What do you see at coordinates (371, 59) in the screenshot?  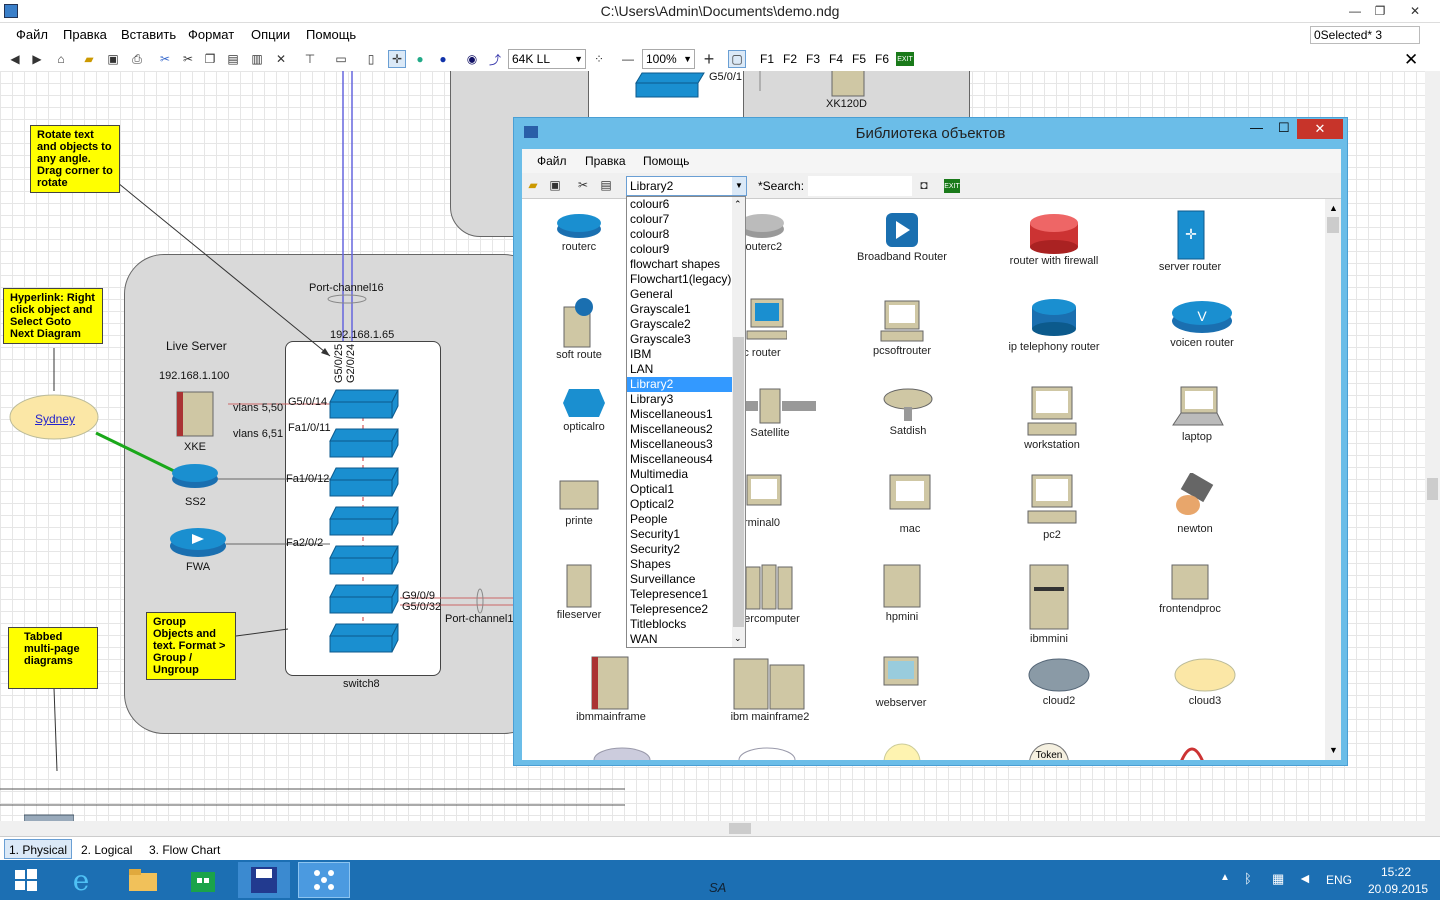 I see `arrow-style-icon: ▯` at bounding box center [371, 59].